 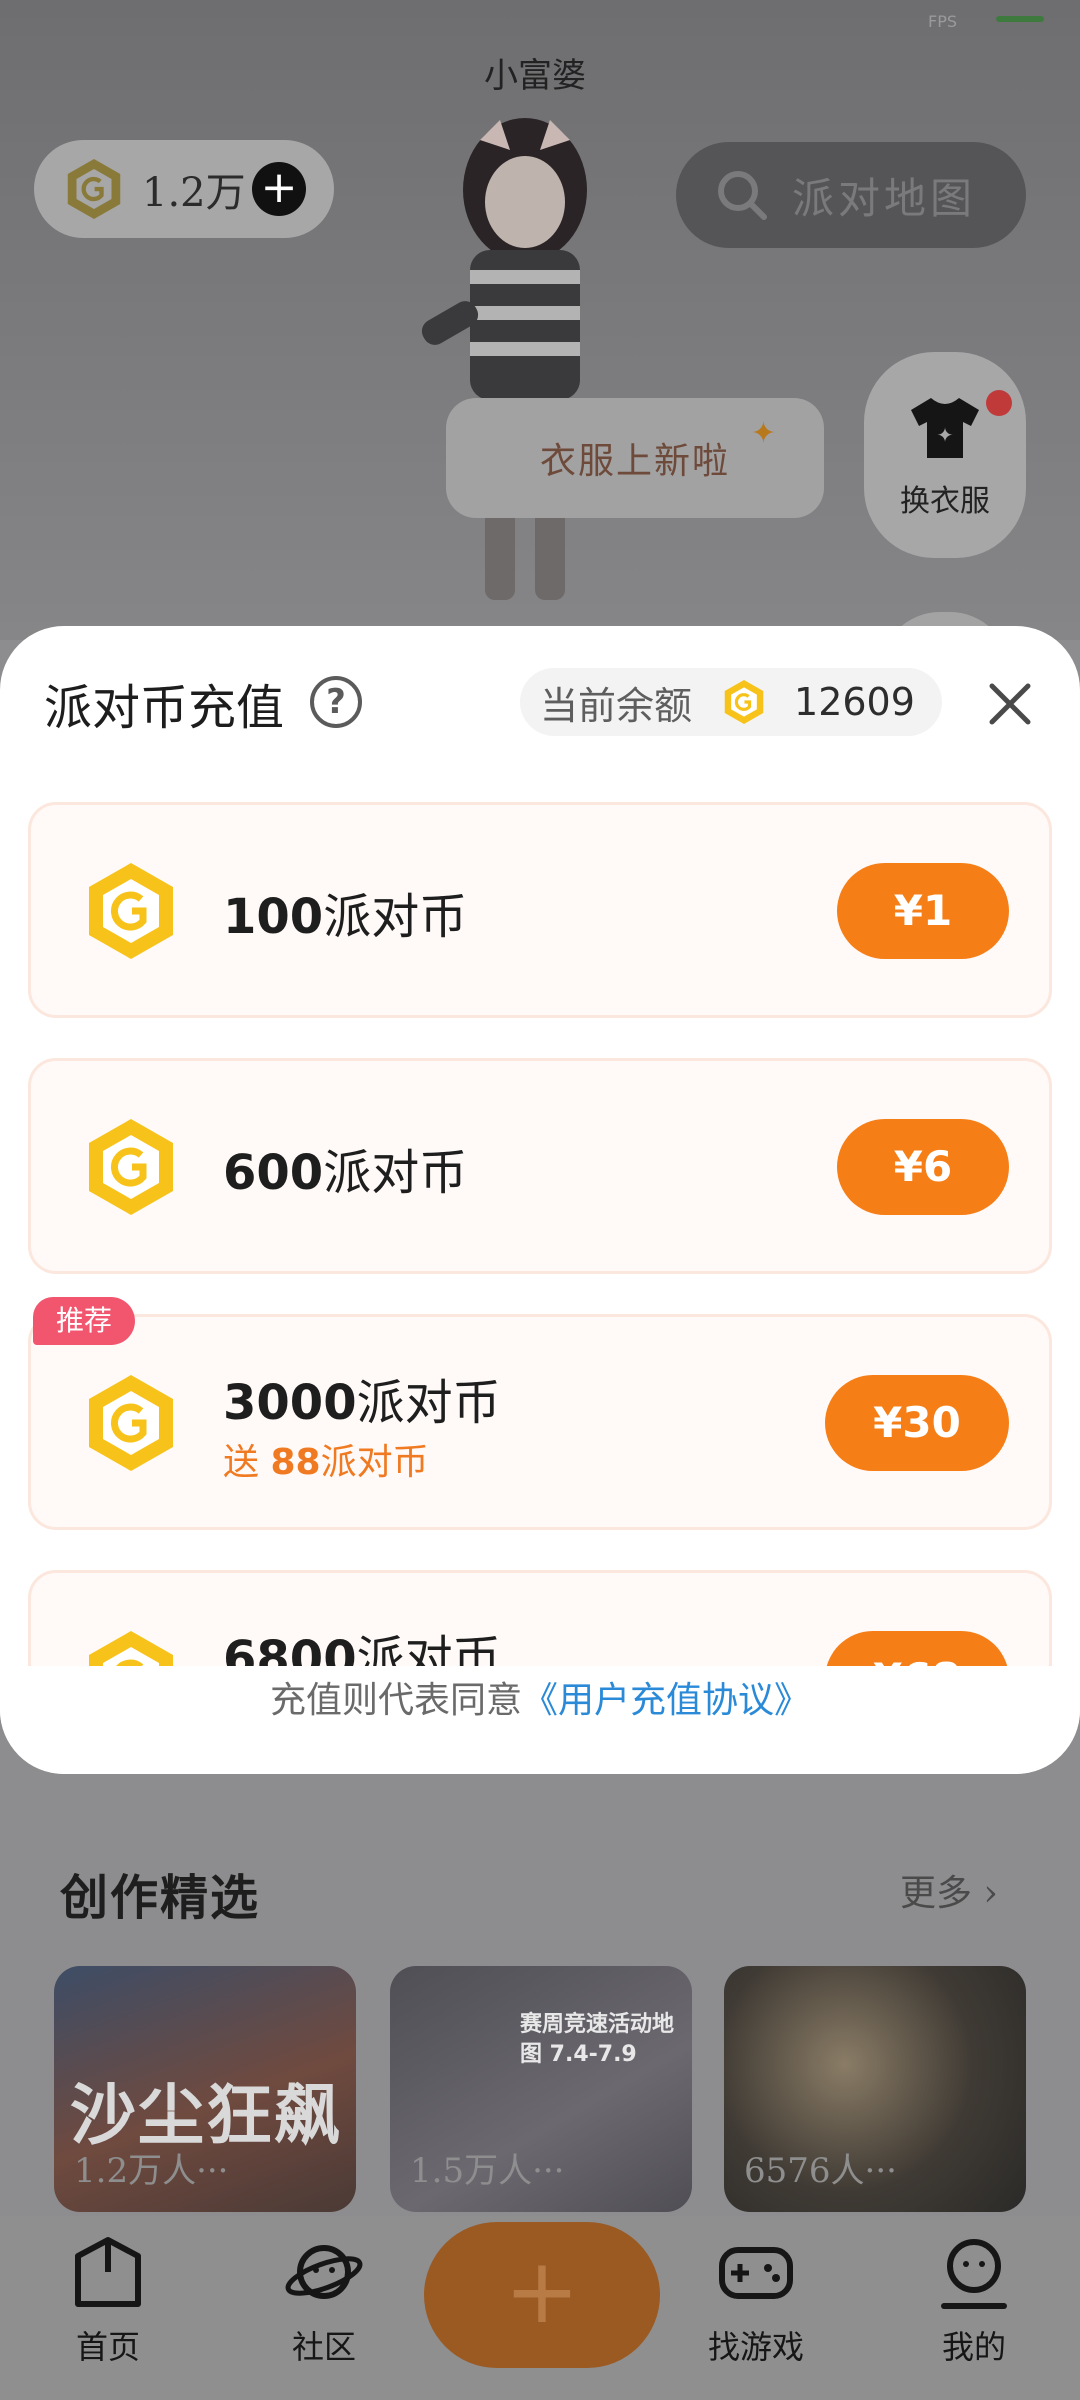 I want to click on card-player-count: 1.5万人···, so click(x=487, y=2171).